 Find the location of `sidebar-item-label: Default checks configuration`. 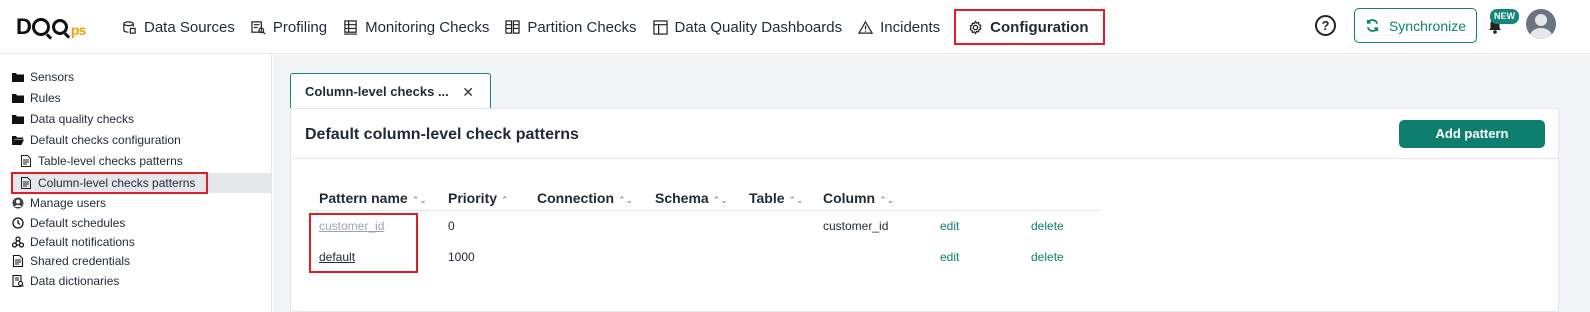

sidebar-item-label: Default checks configuration is located at coordinates (105, 140).